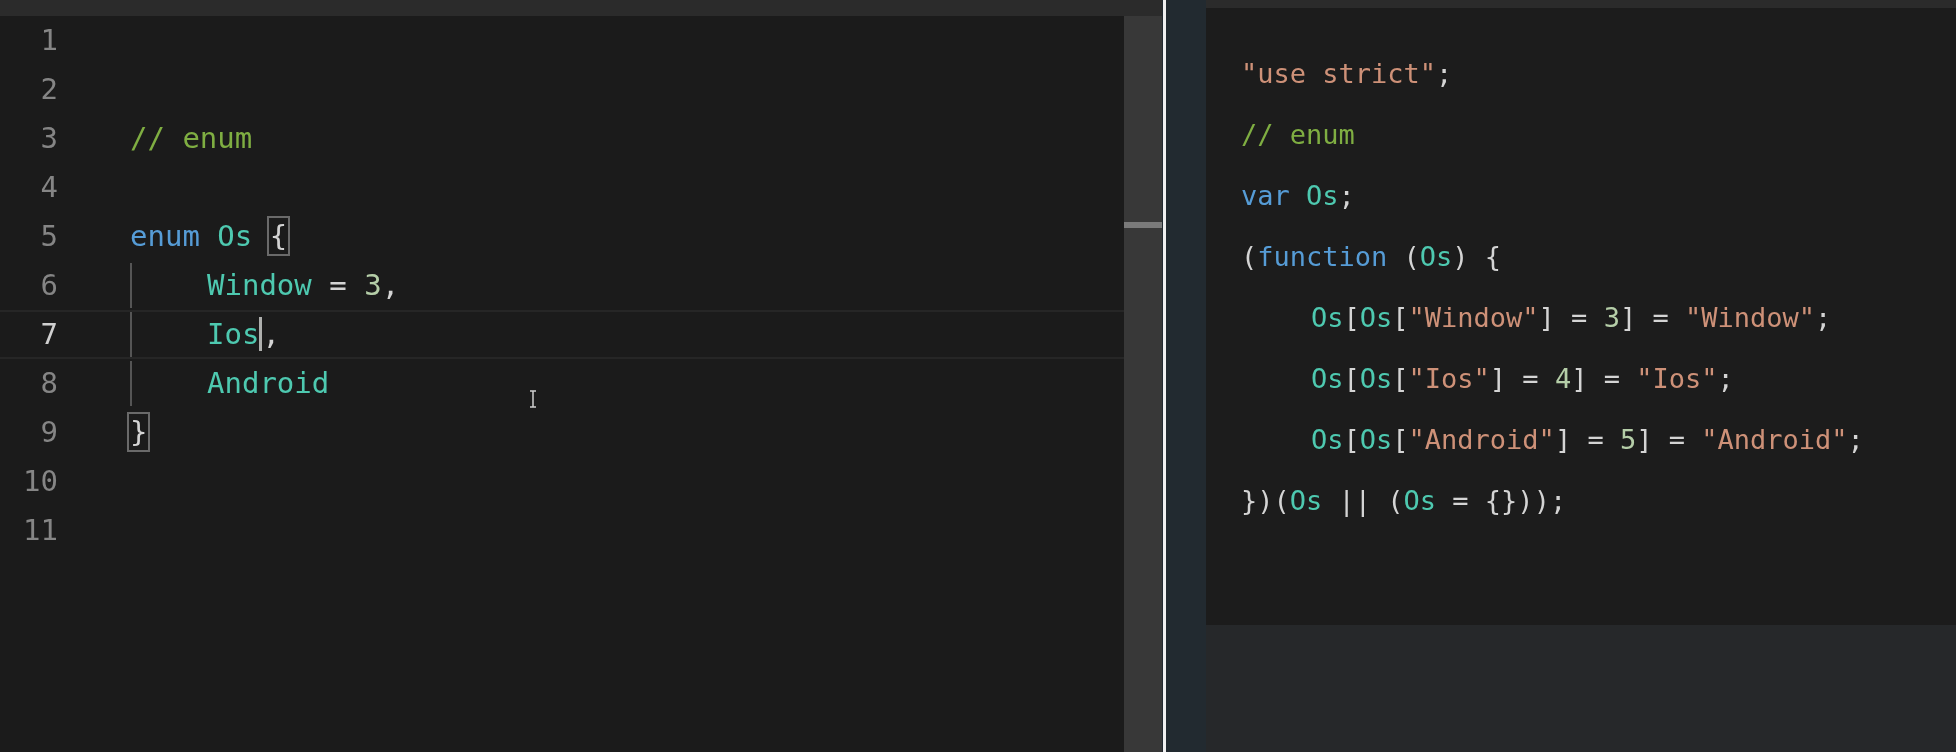  Describe the element at coordinates (48, 236) in the screenshot. I see `line-number: 5` at that location.